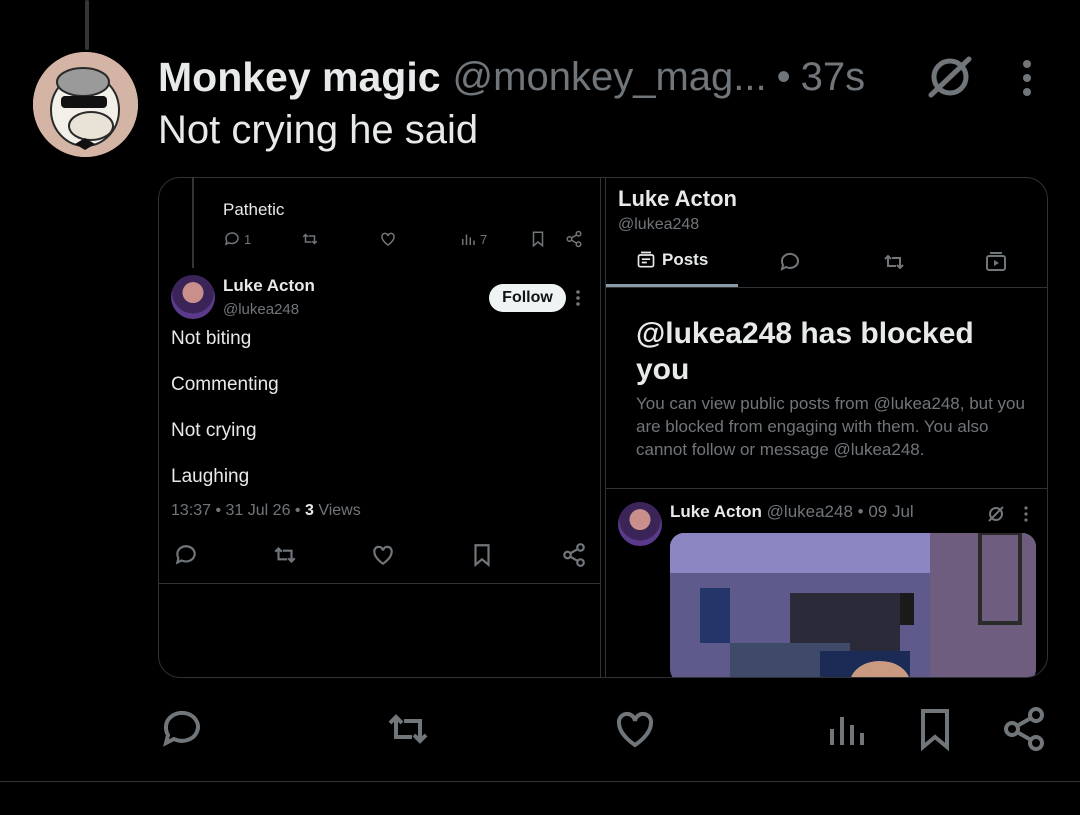  Describe the element at coordinates (210, 476) in the screenshot. I see `tweet-line: Laughing` at that location.